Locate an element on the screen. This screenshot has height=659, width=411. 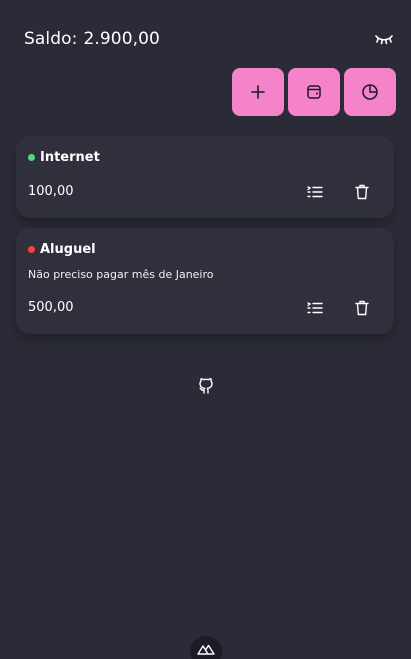
bill-title: Internet is located at coordinates (64, 157).